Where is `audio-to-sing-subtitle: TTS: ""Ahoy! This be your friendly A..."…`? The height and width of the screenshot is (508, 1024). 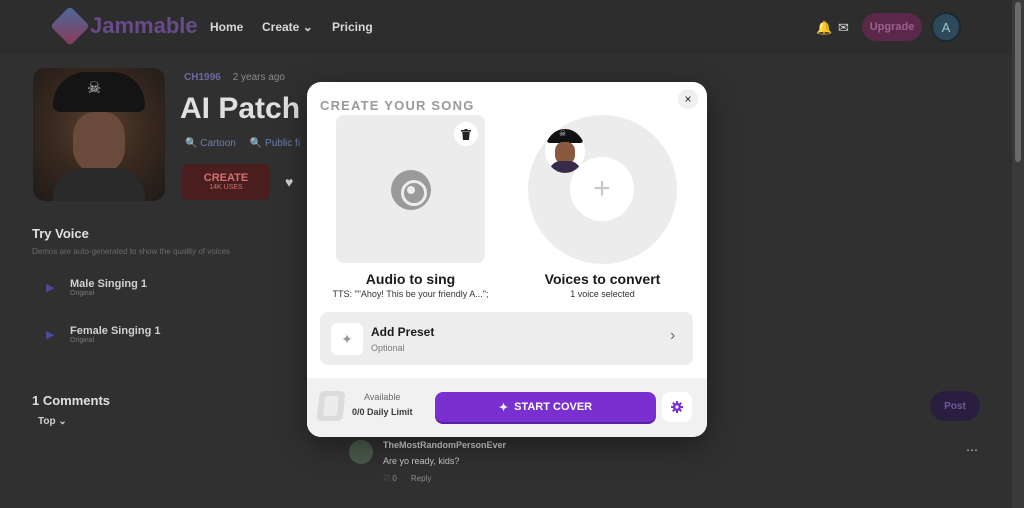
audio-to-sing-subtitle: TTS: ""Ahoy! This be your friendly A..."… is located at coordinates (410, 294).